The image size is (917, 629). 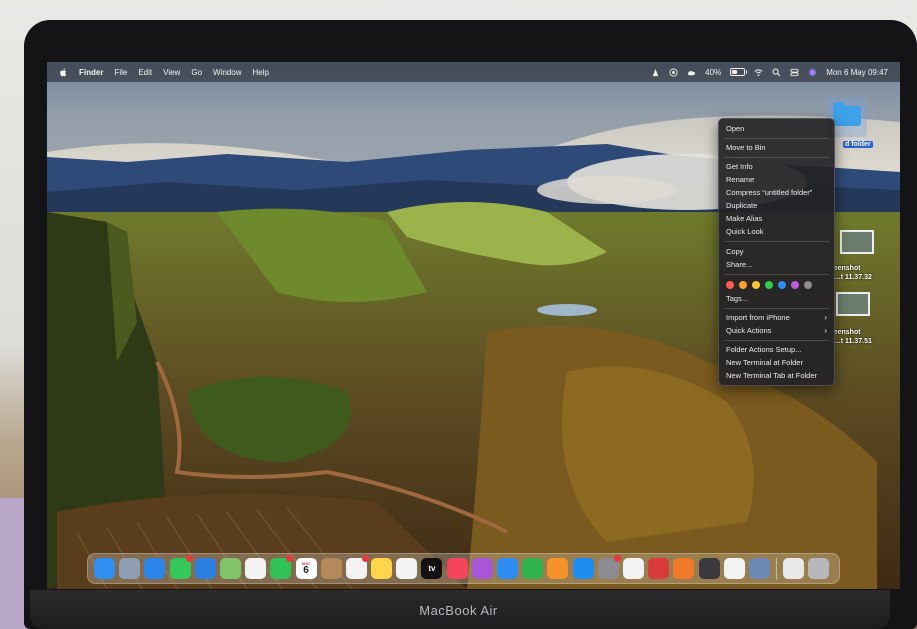 I want to click on freeform-icon, so click(x=407, y=568).